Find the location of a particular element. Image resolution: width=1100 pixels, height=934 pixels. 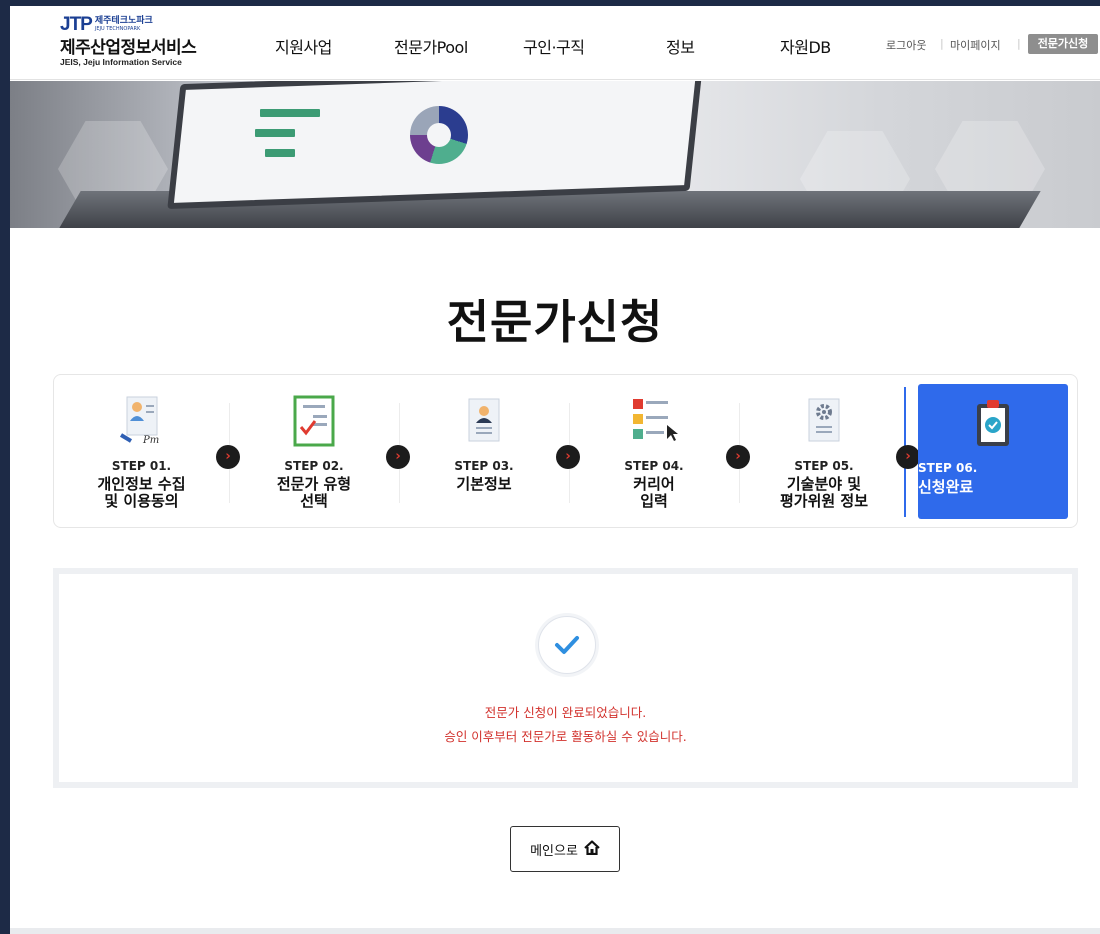

go-main-button: 메인으로 is located at coordinates (565, 849).